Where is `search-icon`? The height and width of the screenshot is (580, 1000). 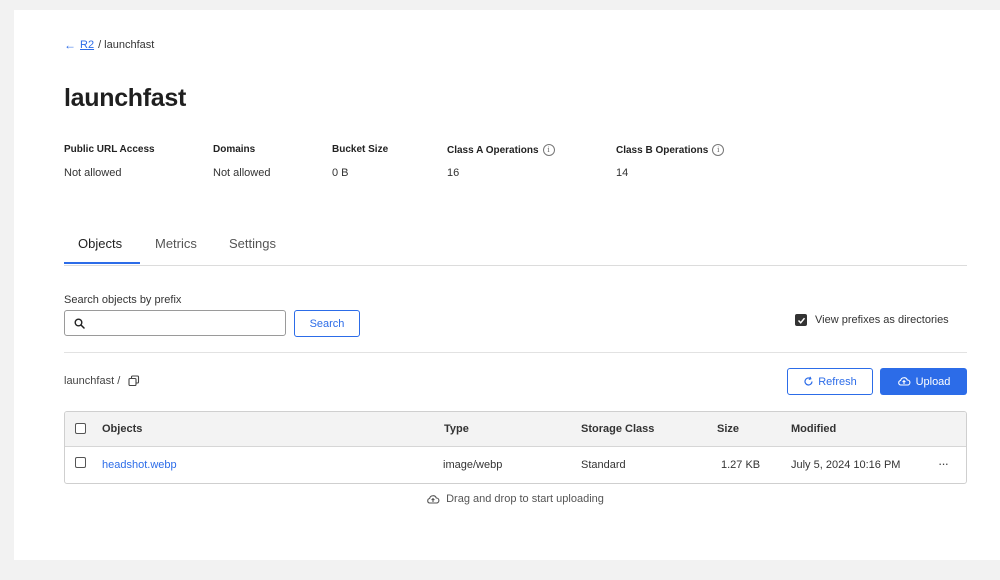 search-icon is located at coordinates (79, 323).